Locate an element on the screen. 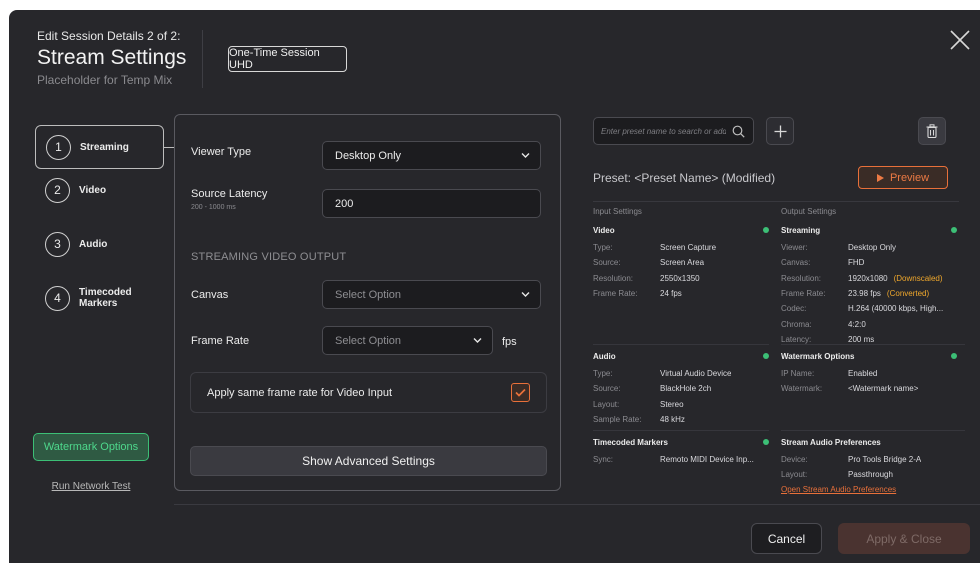 This screenshot has height=563, width=980. info-row: Type: Screen Capture is located at coordinates (681, 247).